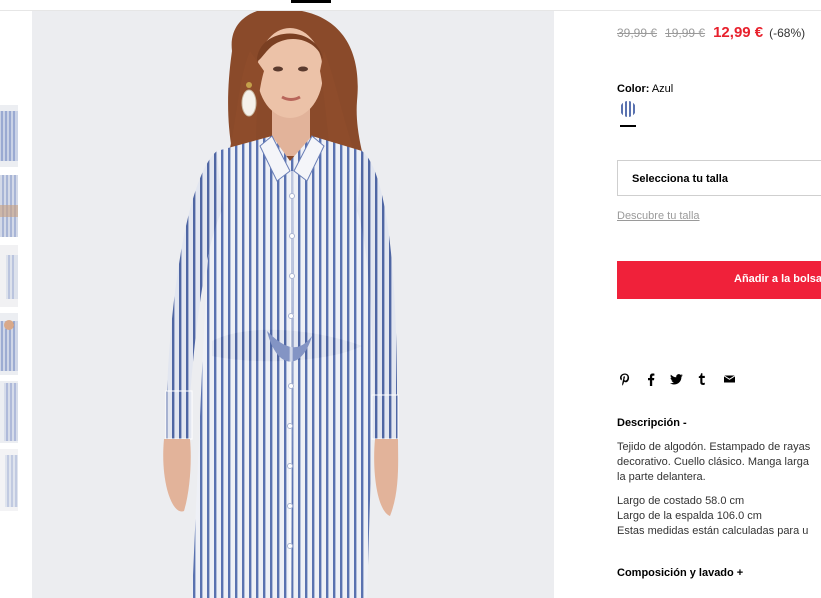 This screenshot has width=821, height=598. What do you see at coordinates (661, 477) in the screenshot?
I see `description-line: la parte delantera.` at bounding box center [661, 477].